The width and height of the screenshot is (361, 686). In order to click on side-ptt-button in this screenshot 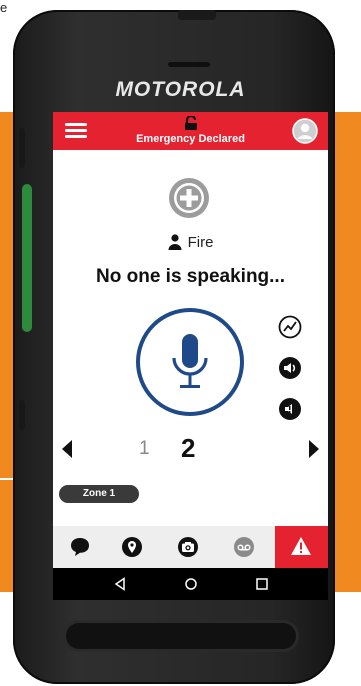, I will do `click(27, 258)`.